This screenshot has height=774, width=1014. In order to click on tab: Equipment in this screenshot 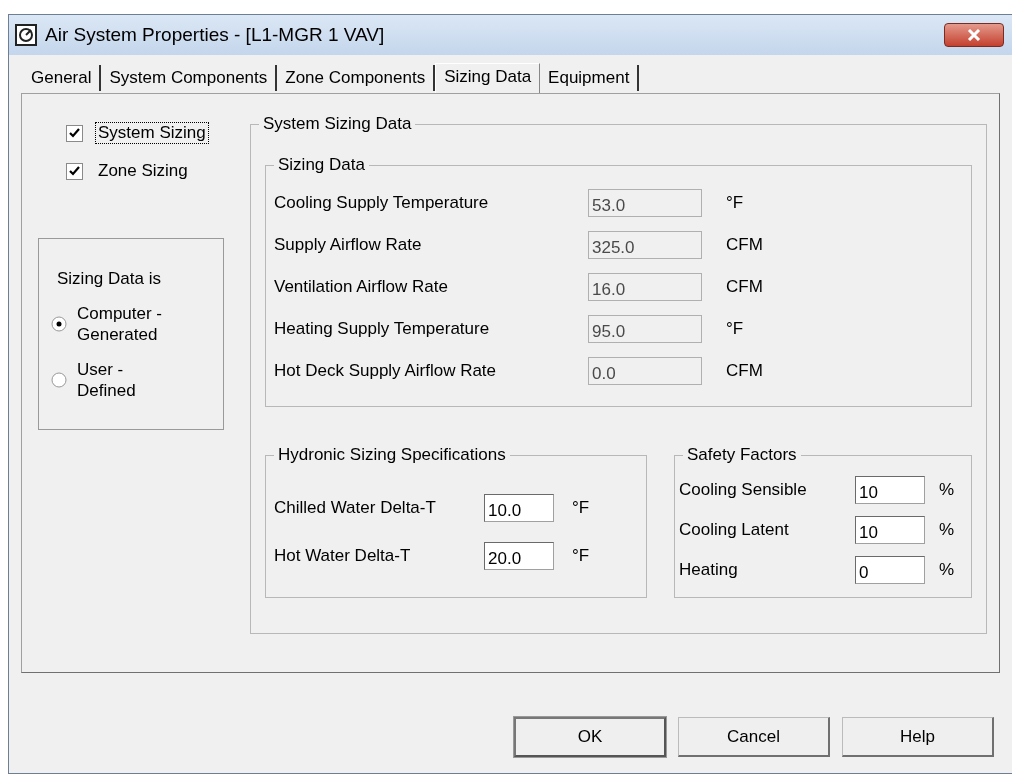, I will do `click(590, 78)`.